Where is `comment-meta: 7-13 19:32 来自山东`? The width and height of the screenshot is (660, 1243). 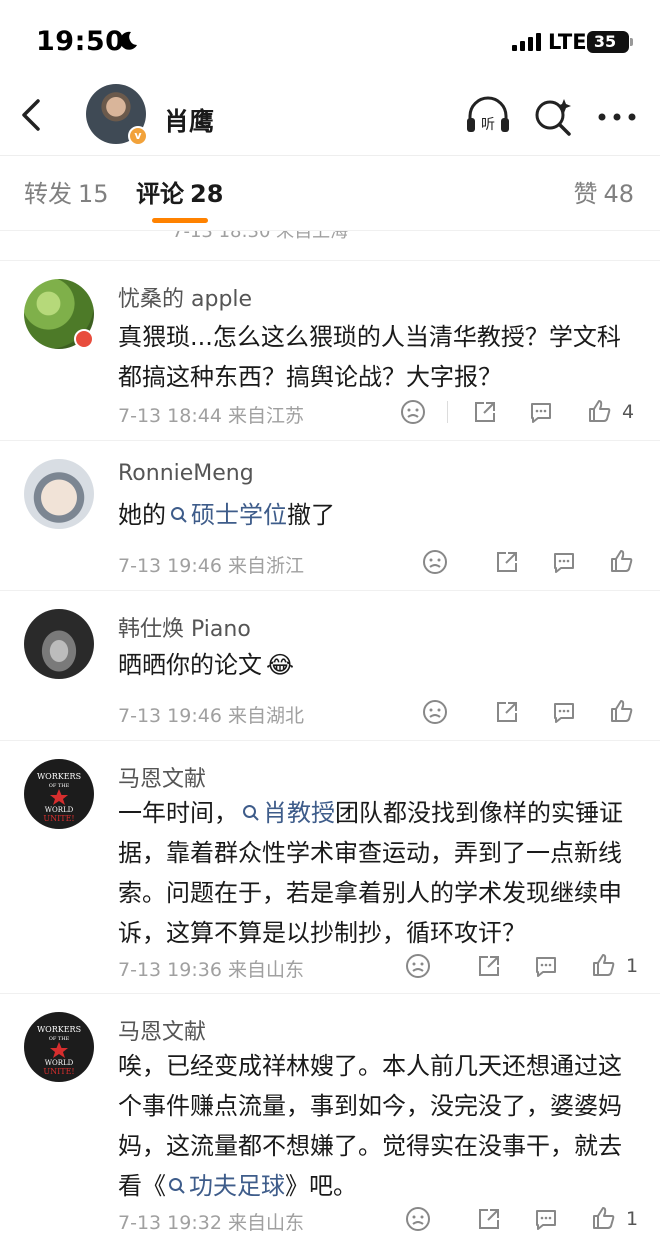
comment-meta: 7-13 19:32 来自山东 is located at coordinates (211, 1221).